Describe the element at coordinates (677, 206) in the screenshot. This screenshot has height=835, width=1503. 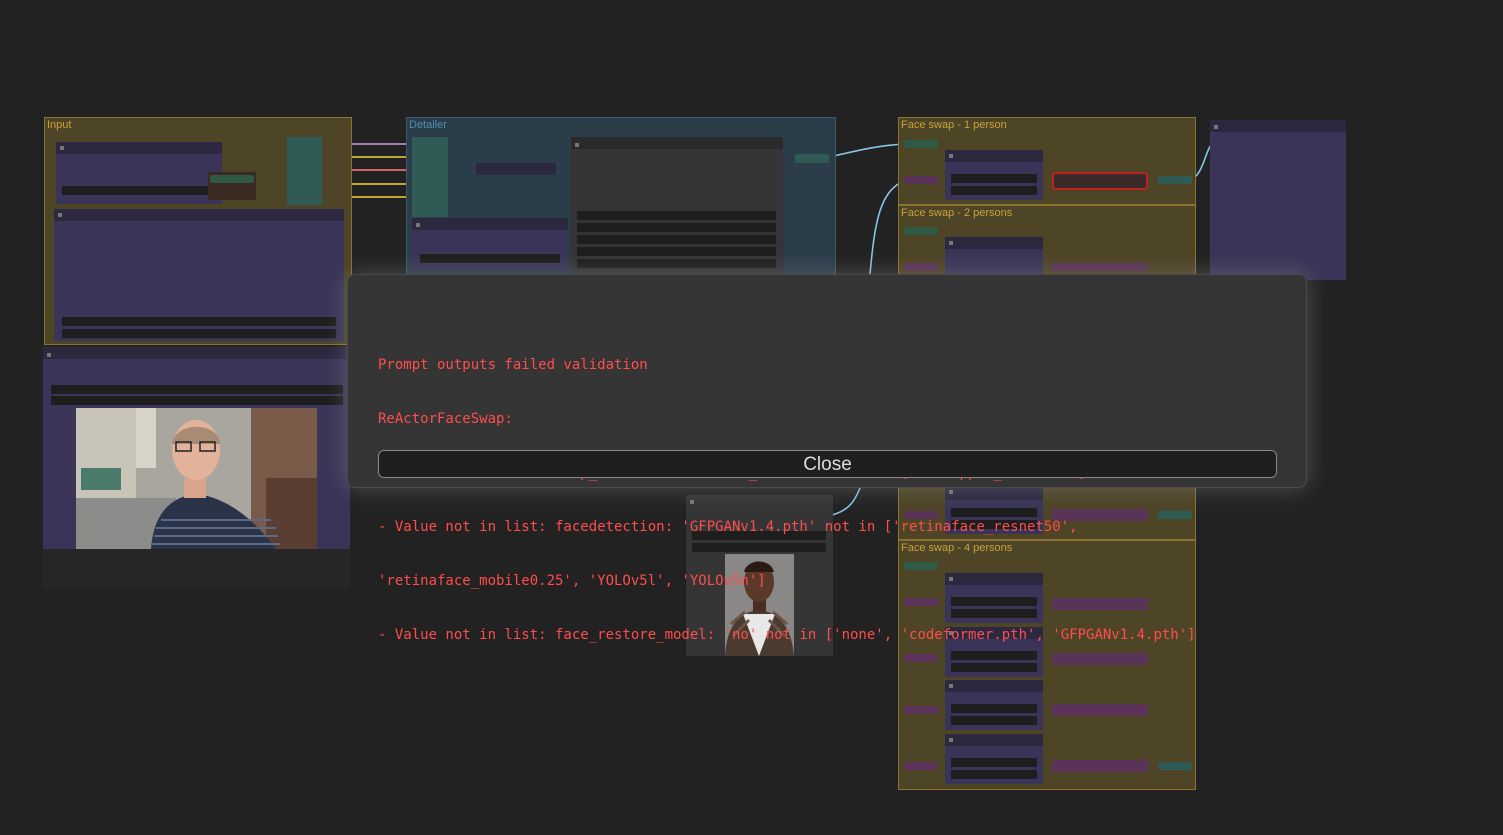
I see `face-detailer-node` at that location.